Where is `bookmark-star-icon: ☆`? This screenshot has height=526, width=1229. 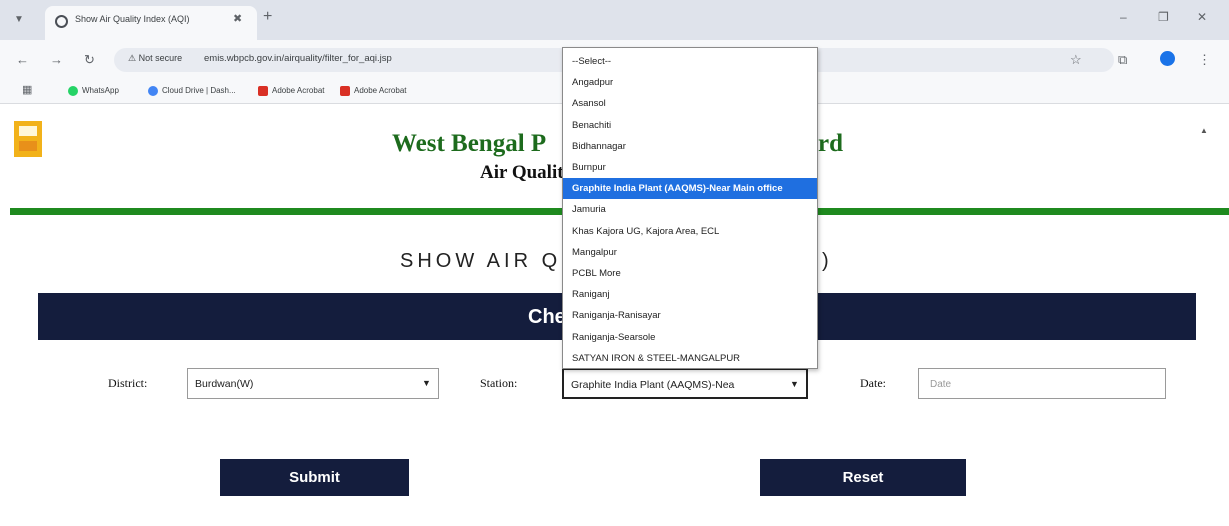 bookmark-star-icon: ☆ is located at coordinates (1076, 60).